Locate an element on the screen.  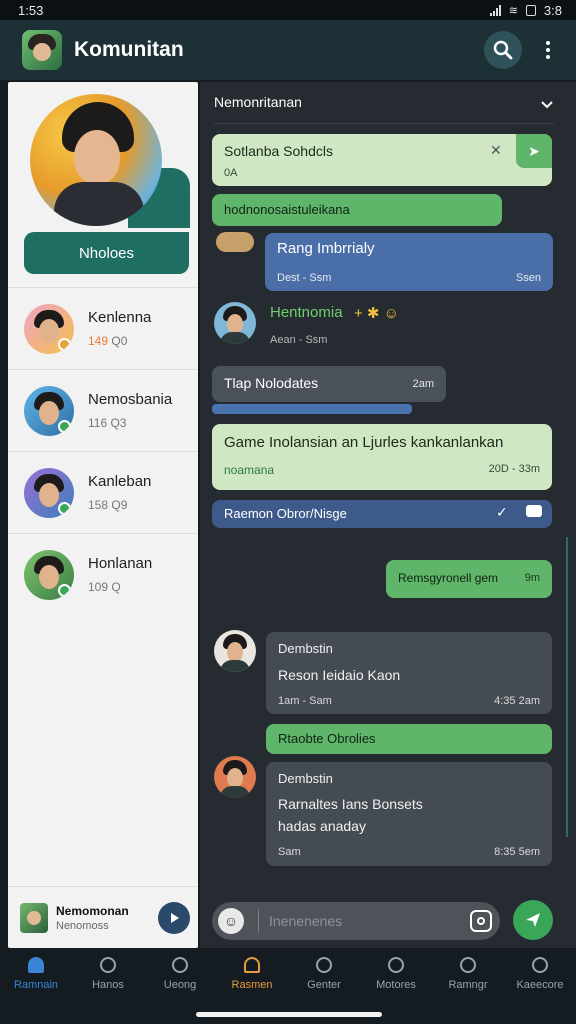
contact-name: Kanleban is located at coordinates (120, 481).